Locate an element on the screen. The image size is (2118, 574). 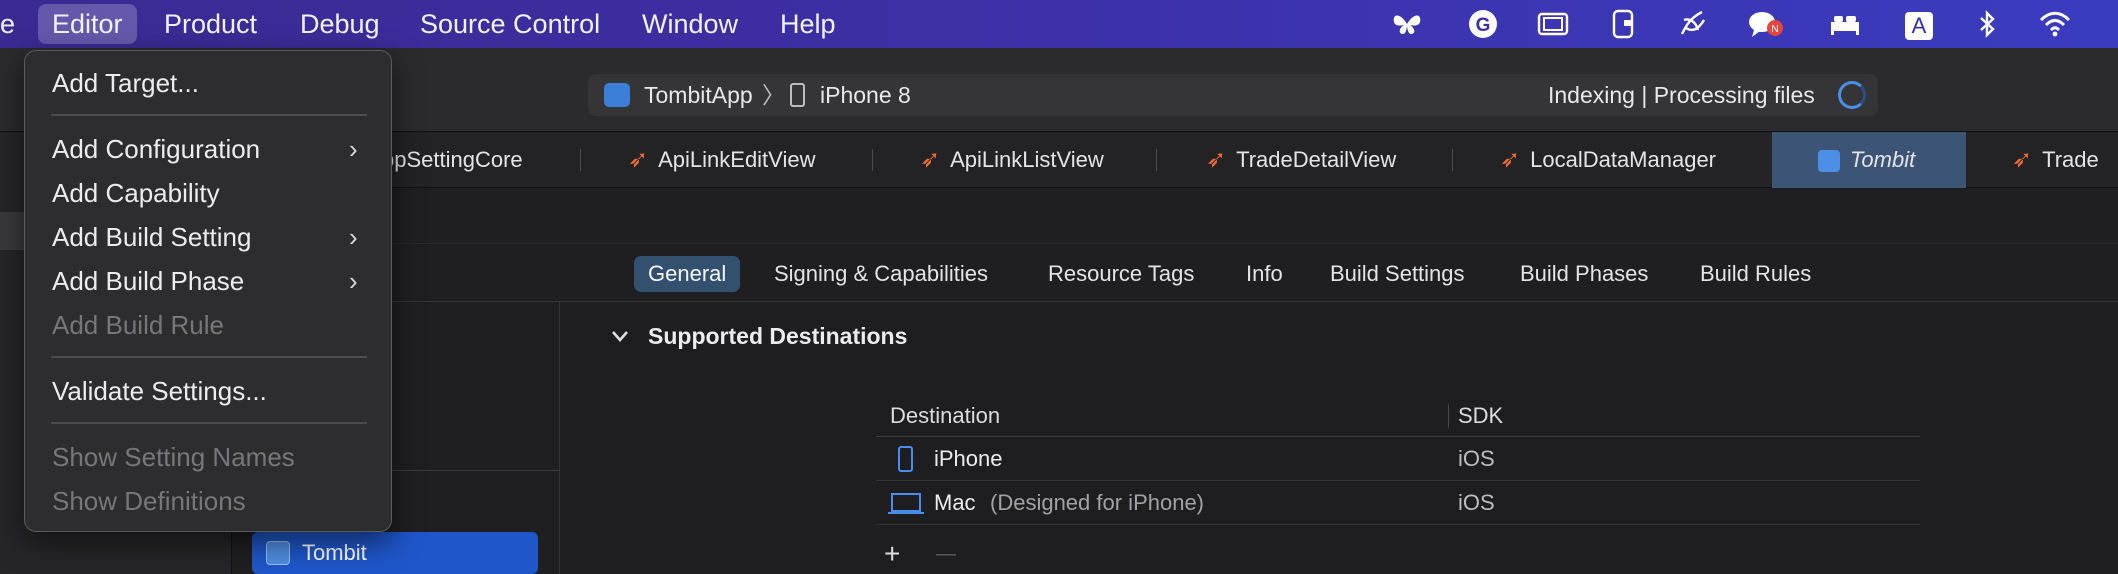
svg-text: G is located at coordinates (1483, 25).